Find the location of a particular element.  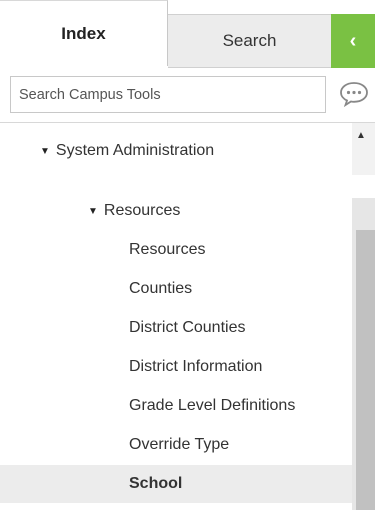

tree-item-label: Override Type is located at coordinates (179, 444).